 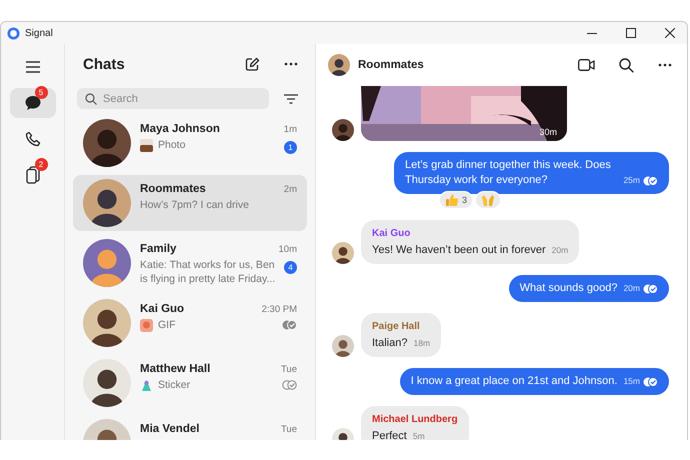 I want to click on reaction-count: 3, so click(x=464, y=200).